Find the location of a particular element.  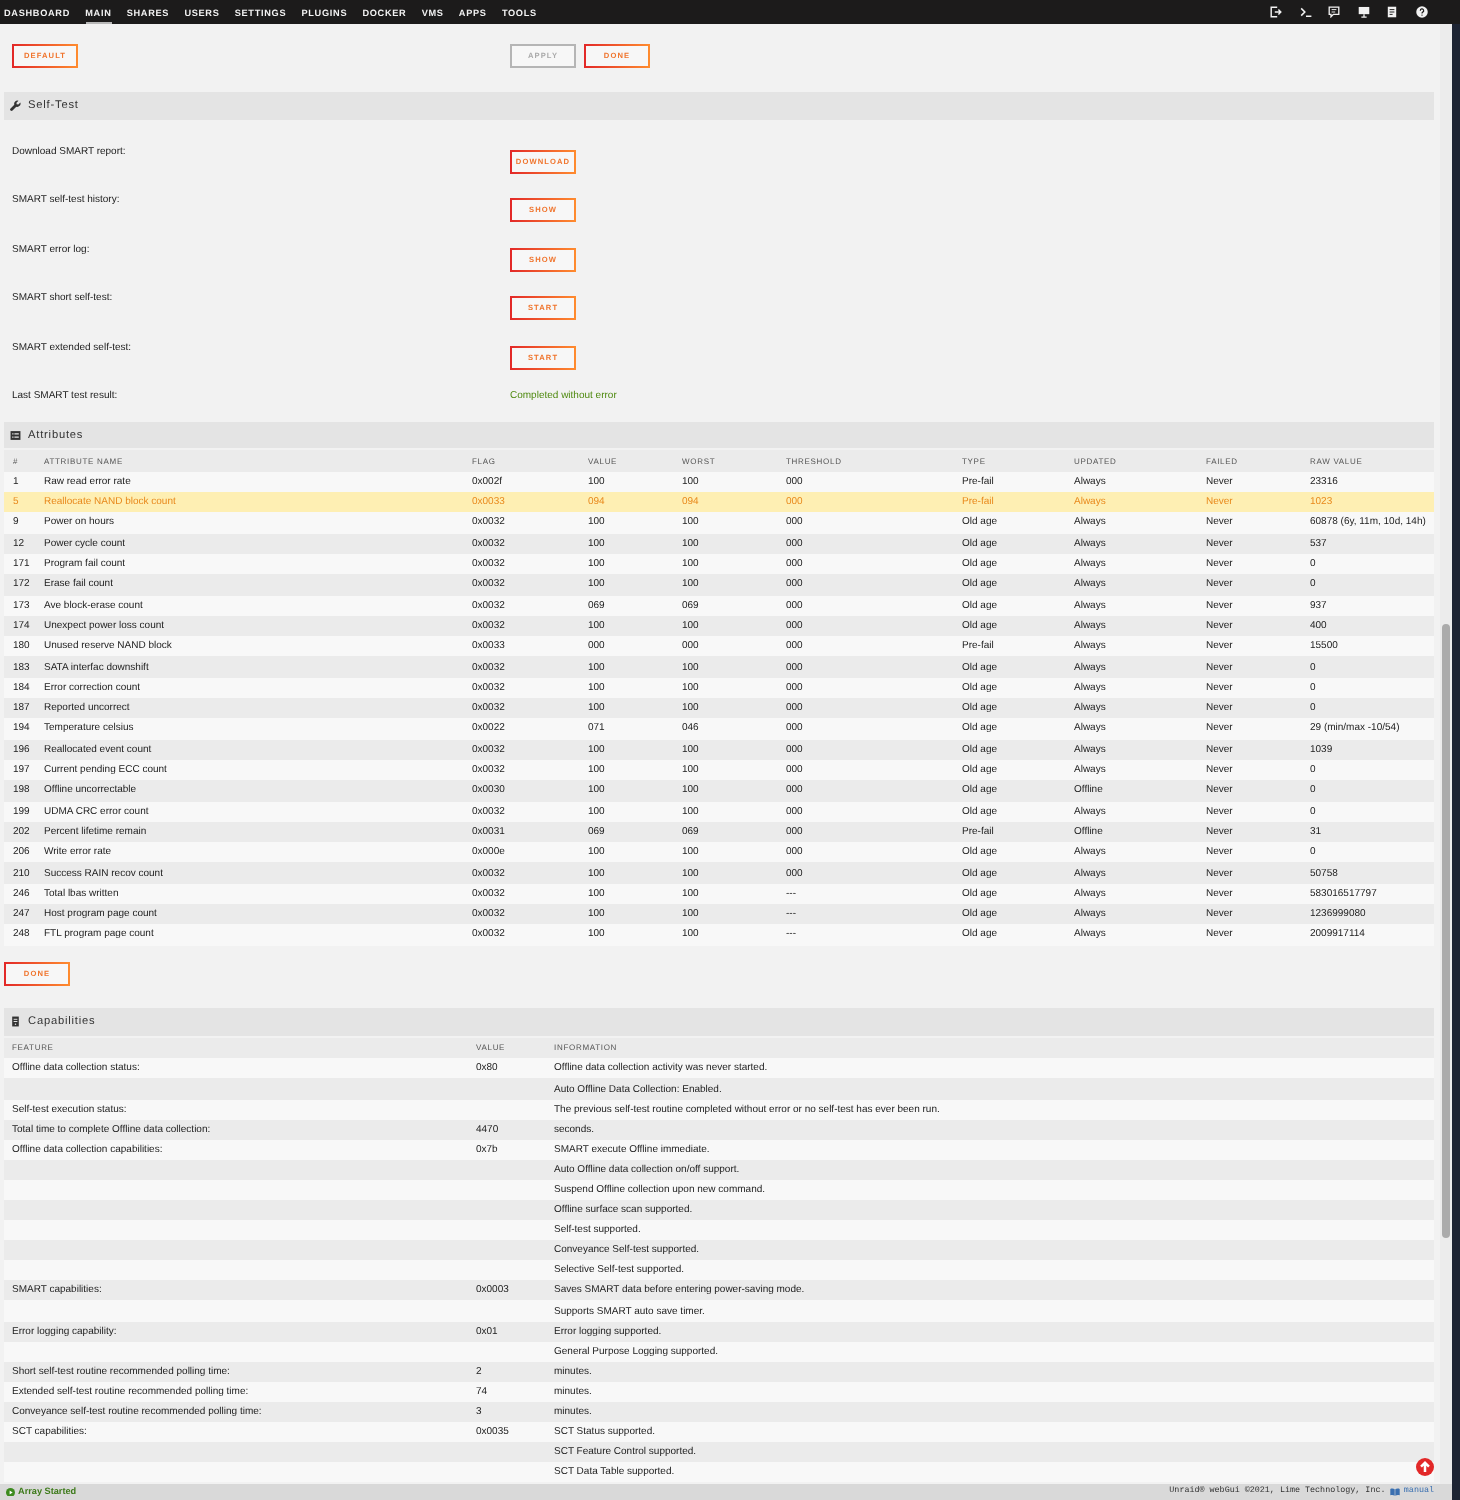

monitor-icon is located at coordinates (1363, 12).